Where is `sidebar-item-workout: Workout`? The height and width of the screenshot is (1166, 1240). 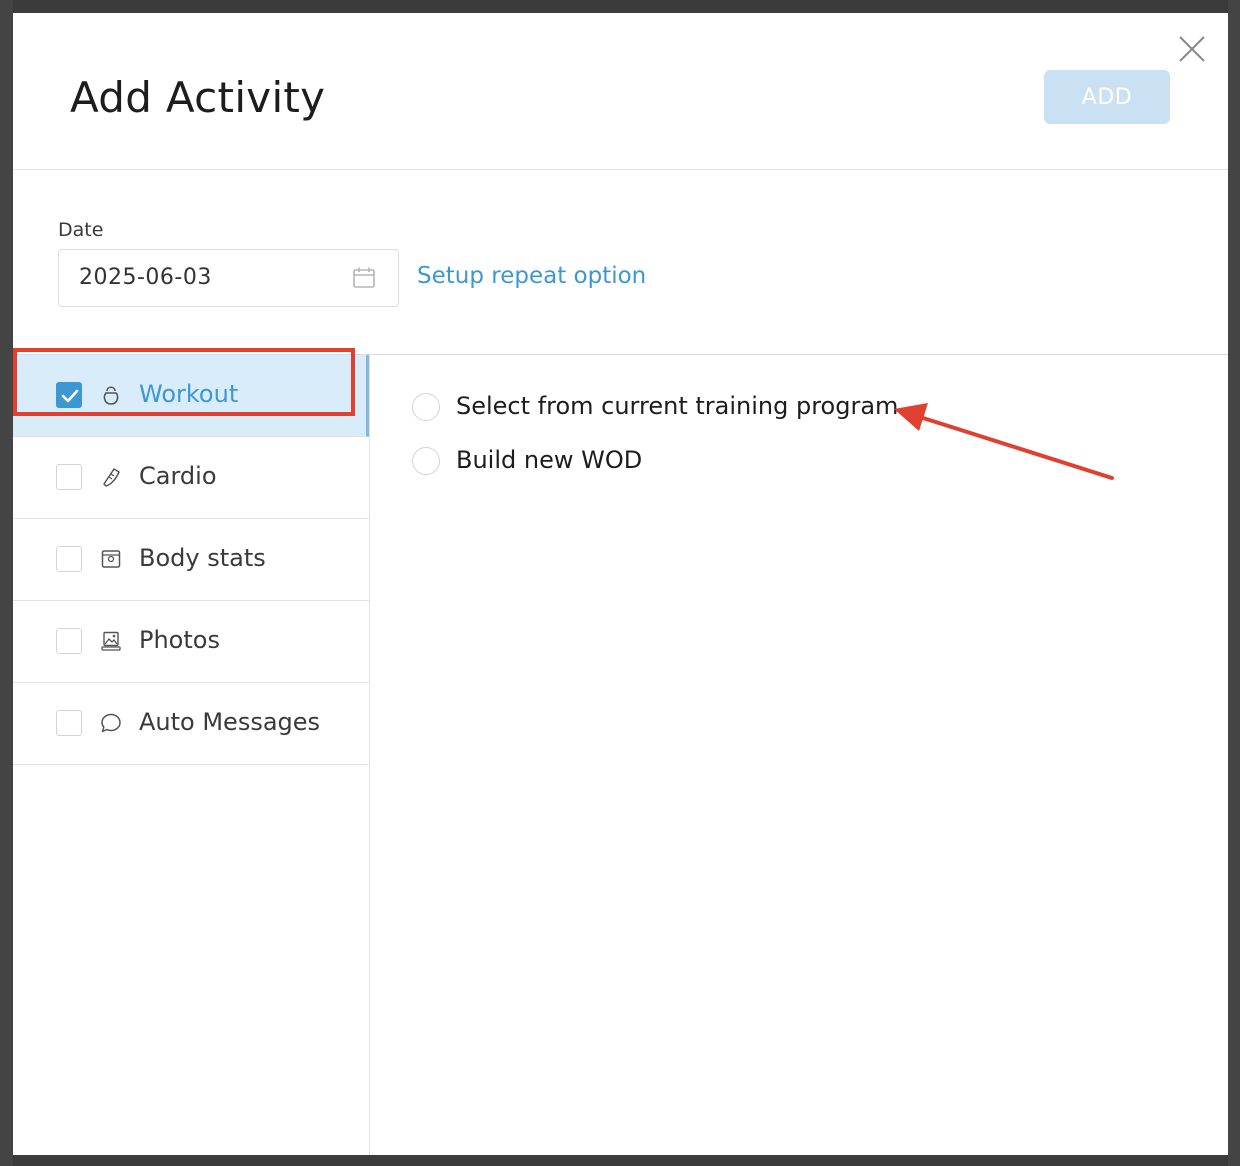
sidebar-item-workout: Workout is located at coordinates (191, 396).